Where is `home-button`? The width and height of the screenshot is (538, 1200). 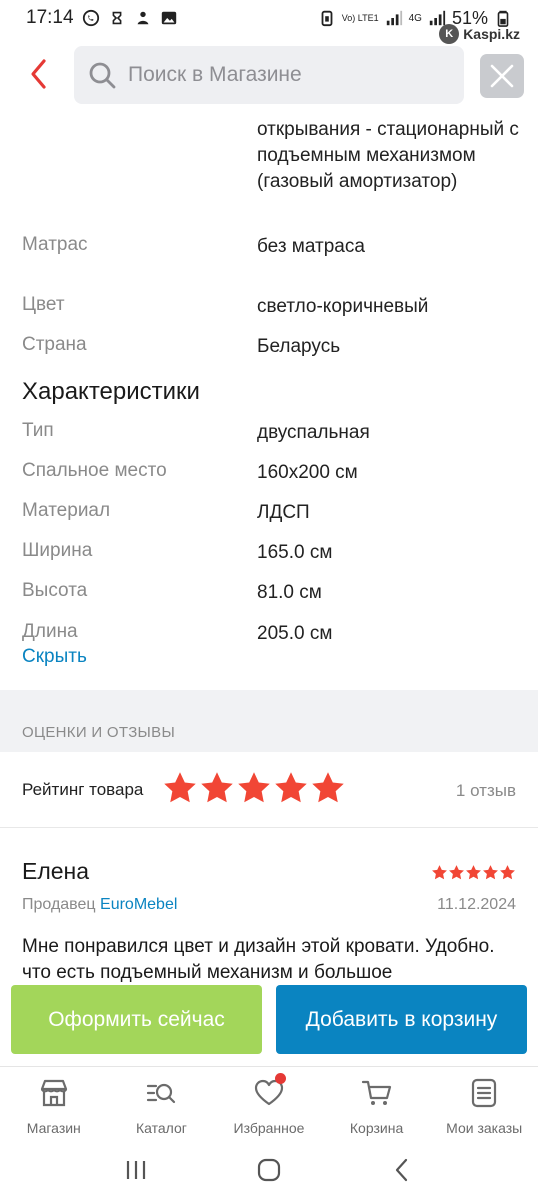
home-button is located at coordinates (269, 1170).